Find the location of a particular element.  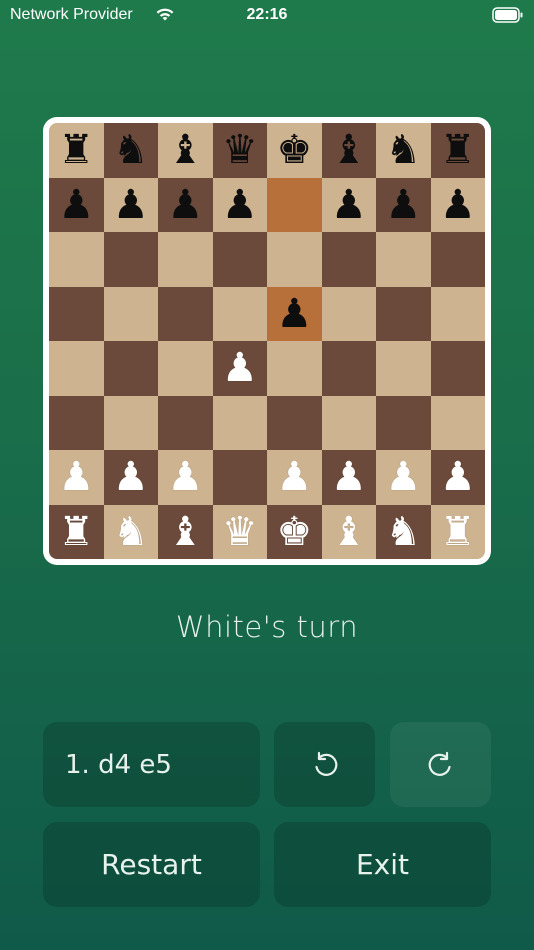

square-b6 is located at coordinates (130, 259).